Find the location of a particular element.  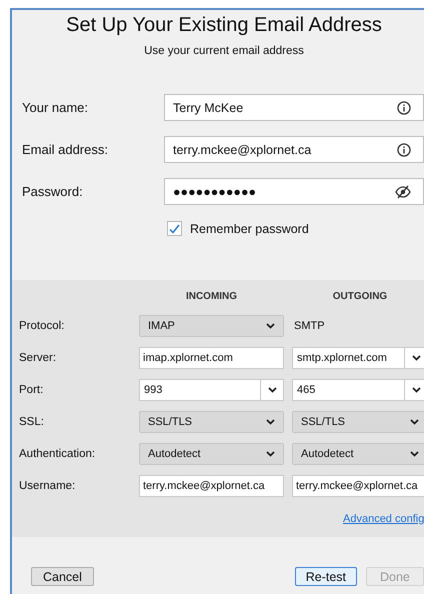

row-label: Username: is located at coordinates (47, 486).